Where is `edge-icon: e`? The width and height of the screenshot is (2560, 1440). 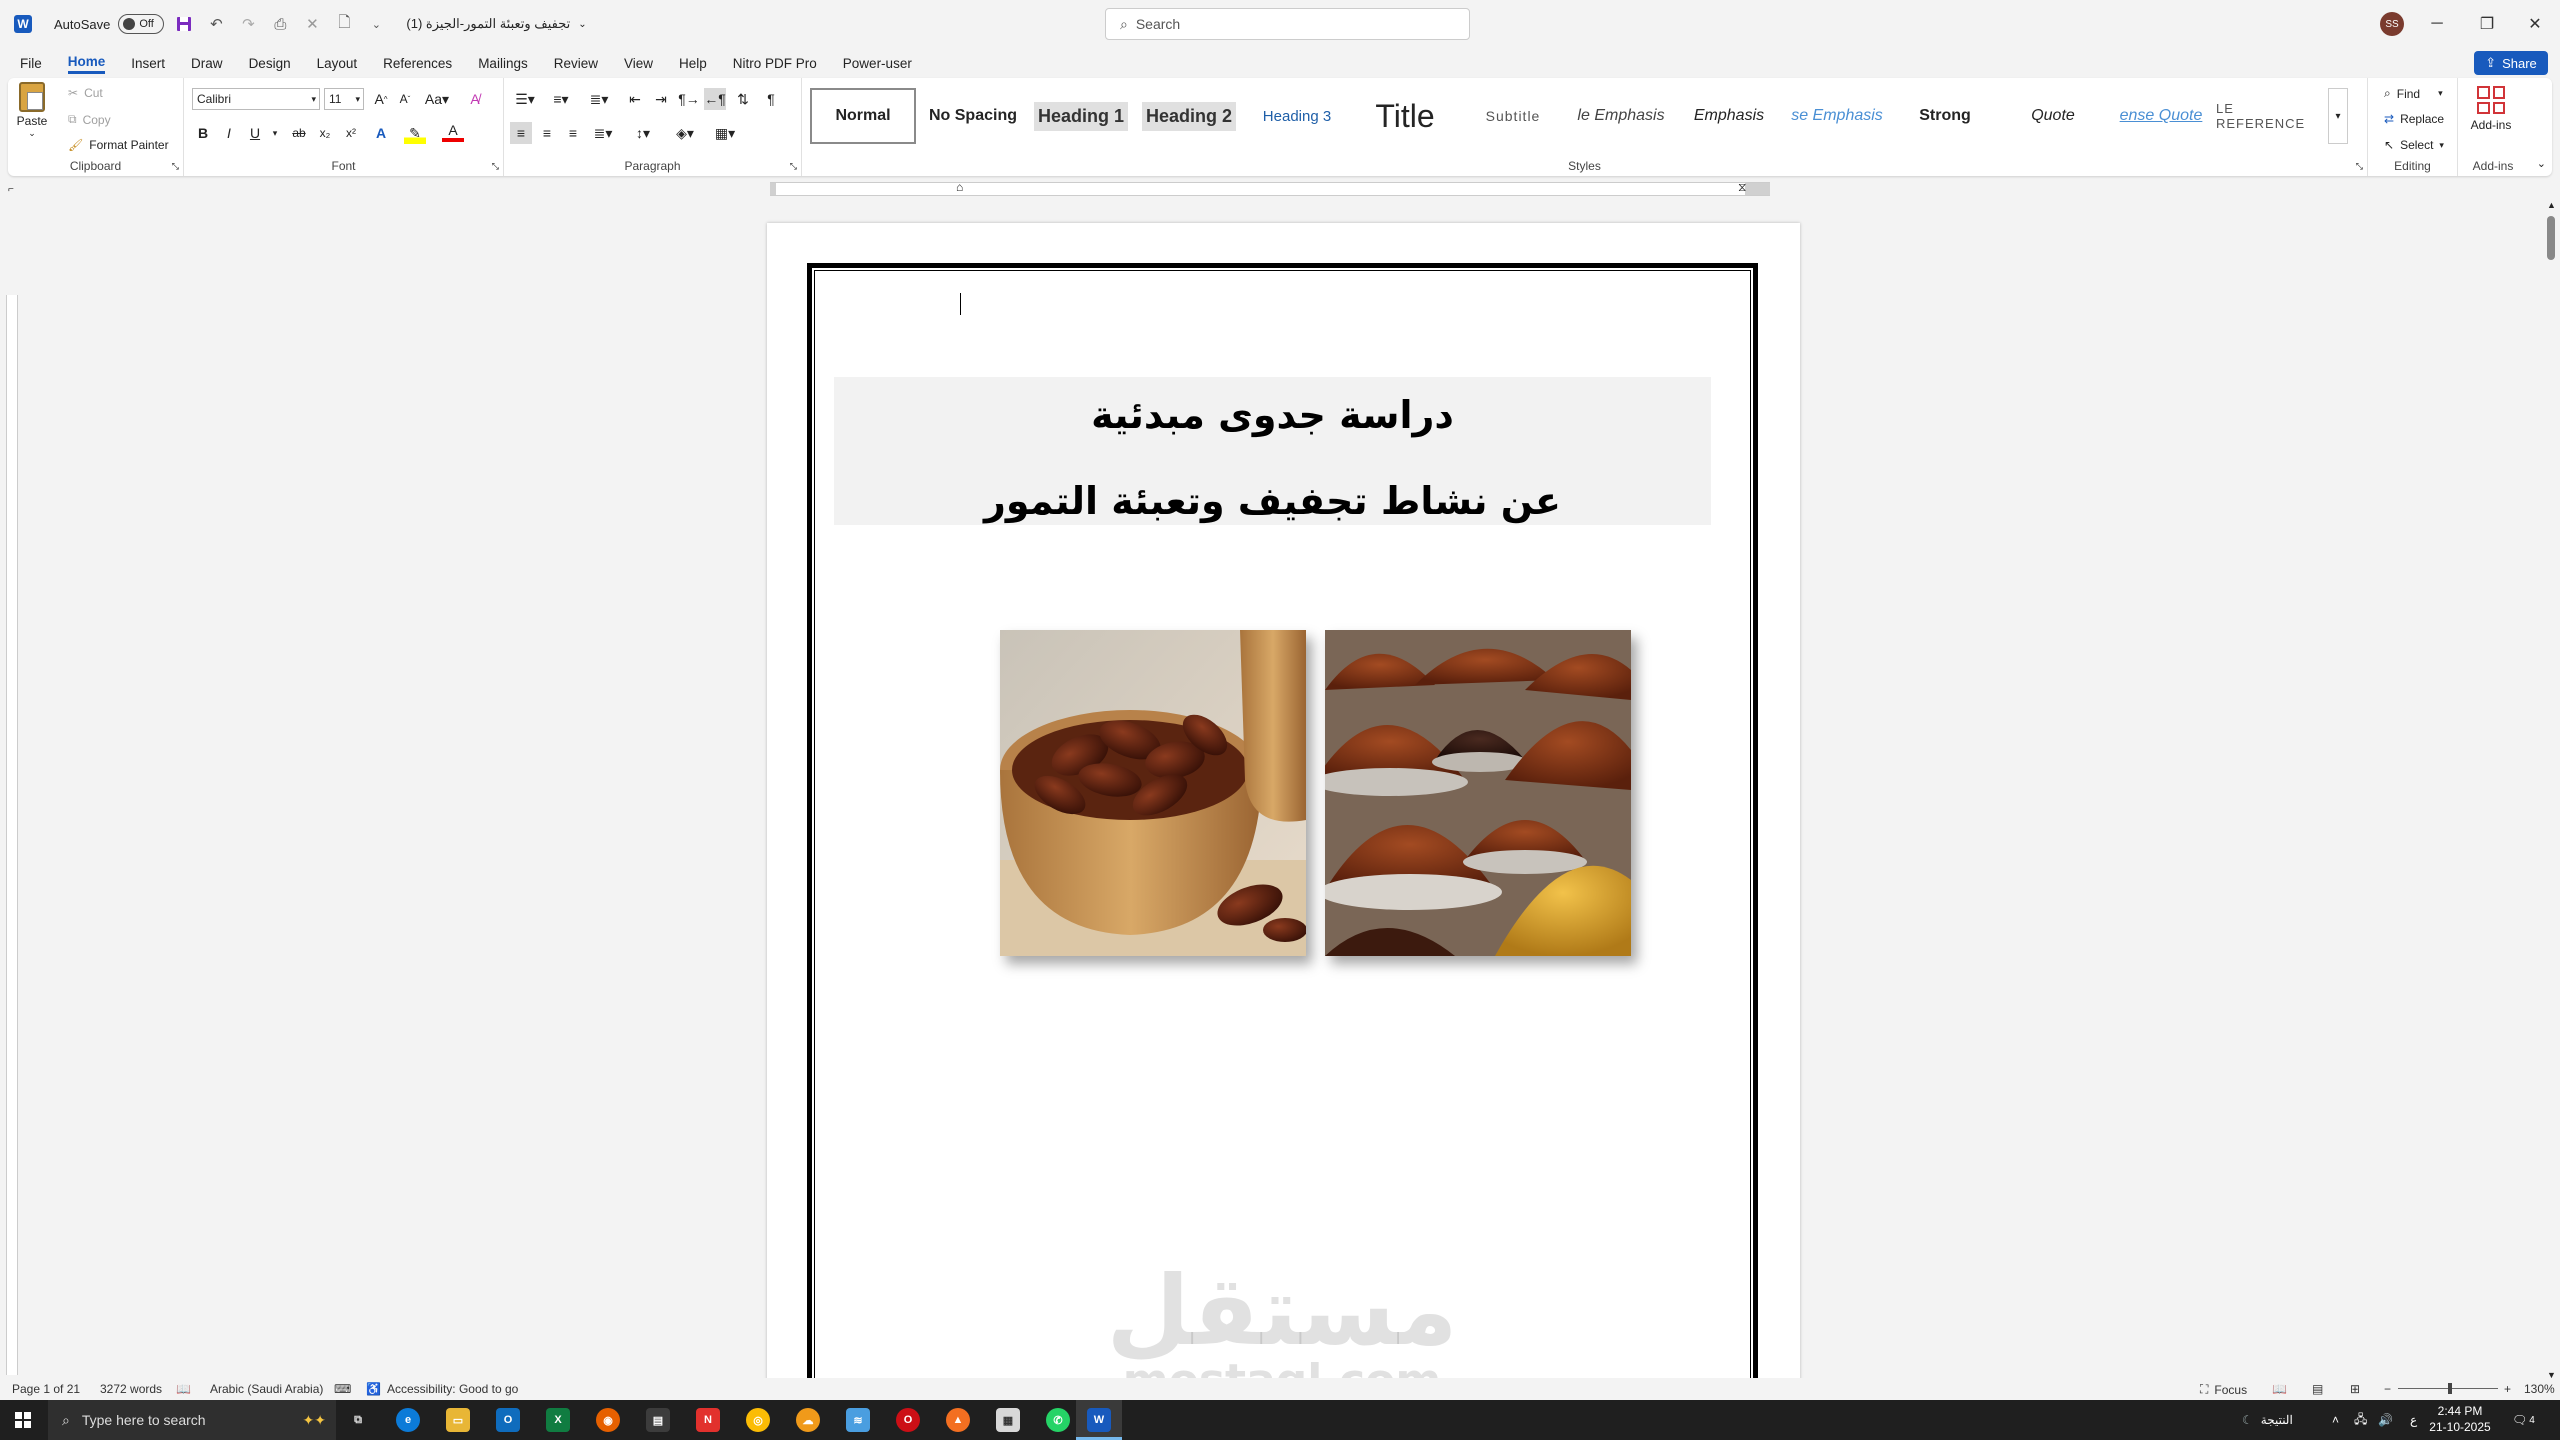 edge-icon: e is located at coordinates (408, 1420).